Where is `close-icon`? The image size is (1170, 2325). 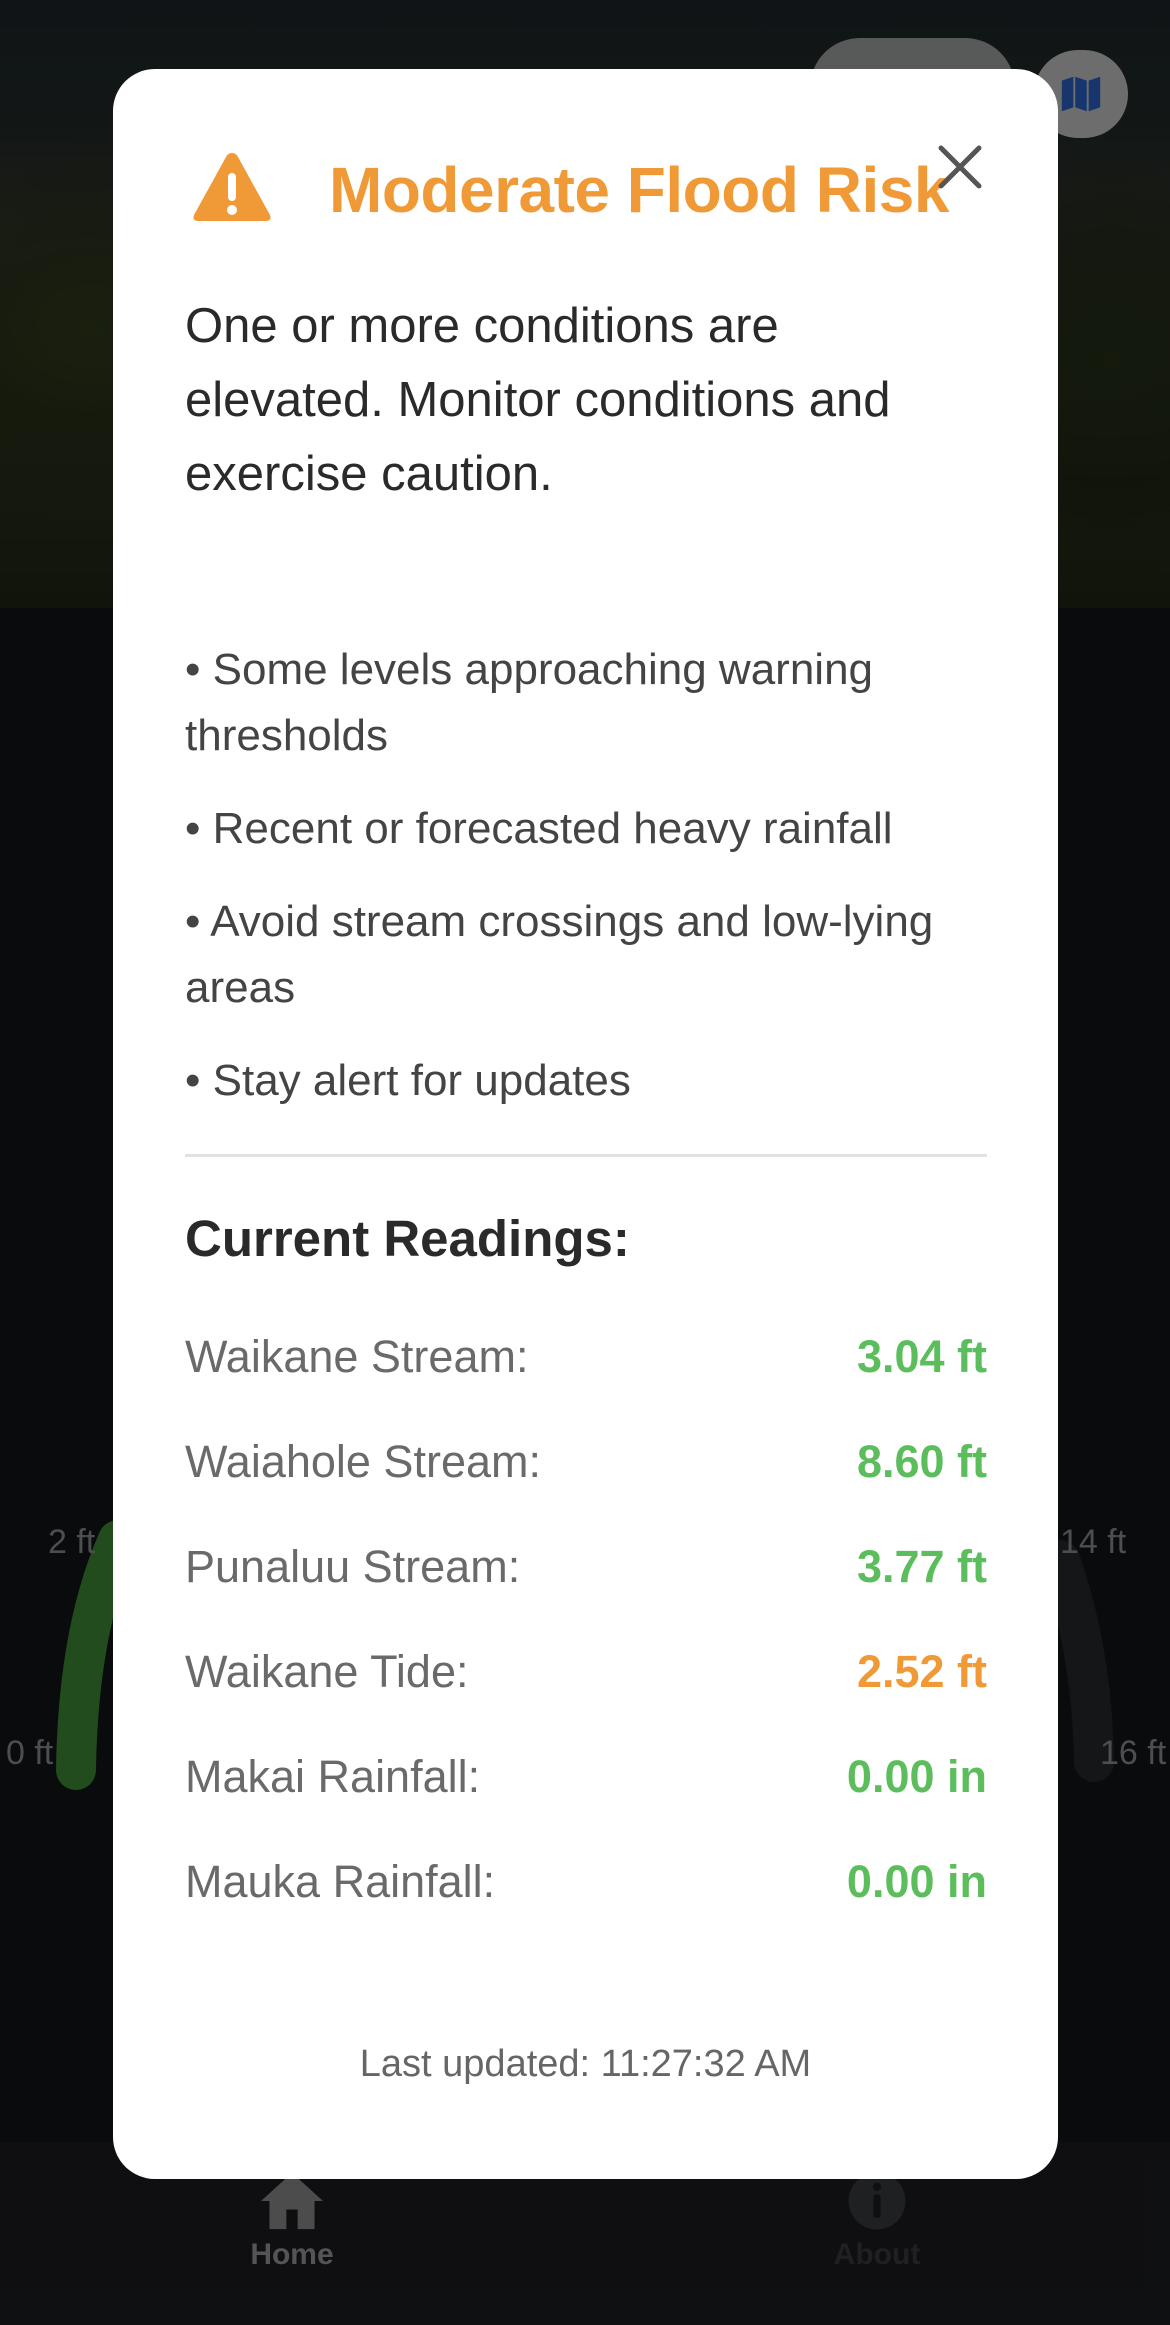 close-icon is located at coordinates (960, 167).